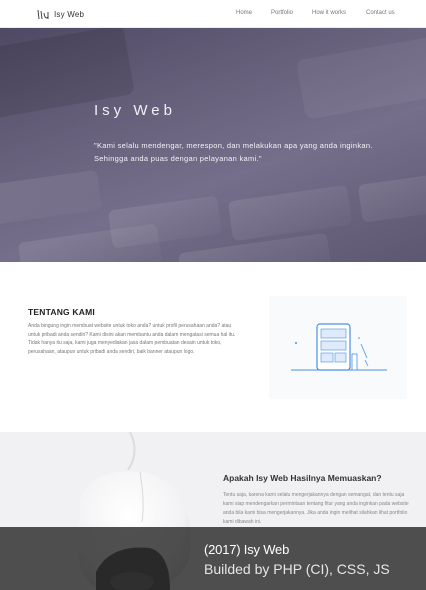 The width and height of the screenshot is (426, 590). I want to click on brand-name: Isy Web, so click(69, 14).